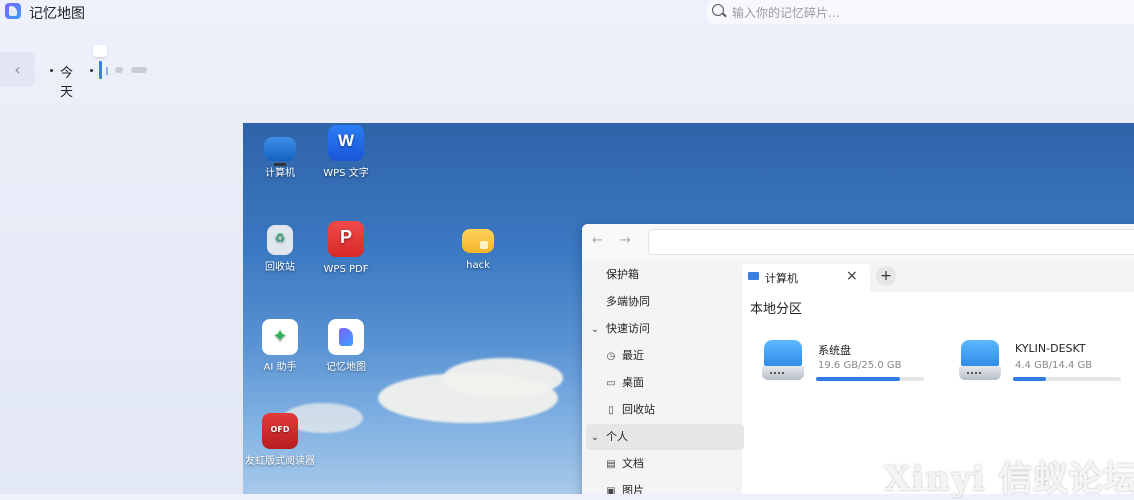  What do you see at coordinates (1050, 348) in the screenshot?
I see `drive-name: KYLIN-DESKT` at bounding box center [1050, 348].